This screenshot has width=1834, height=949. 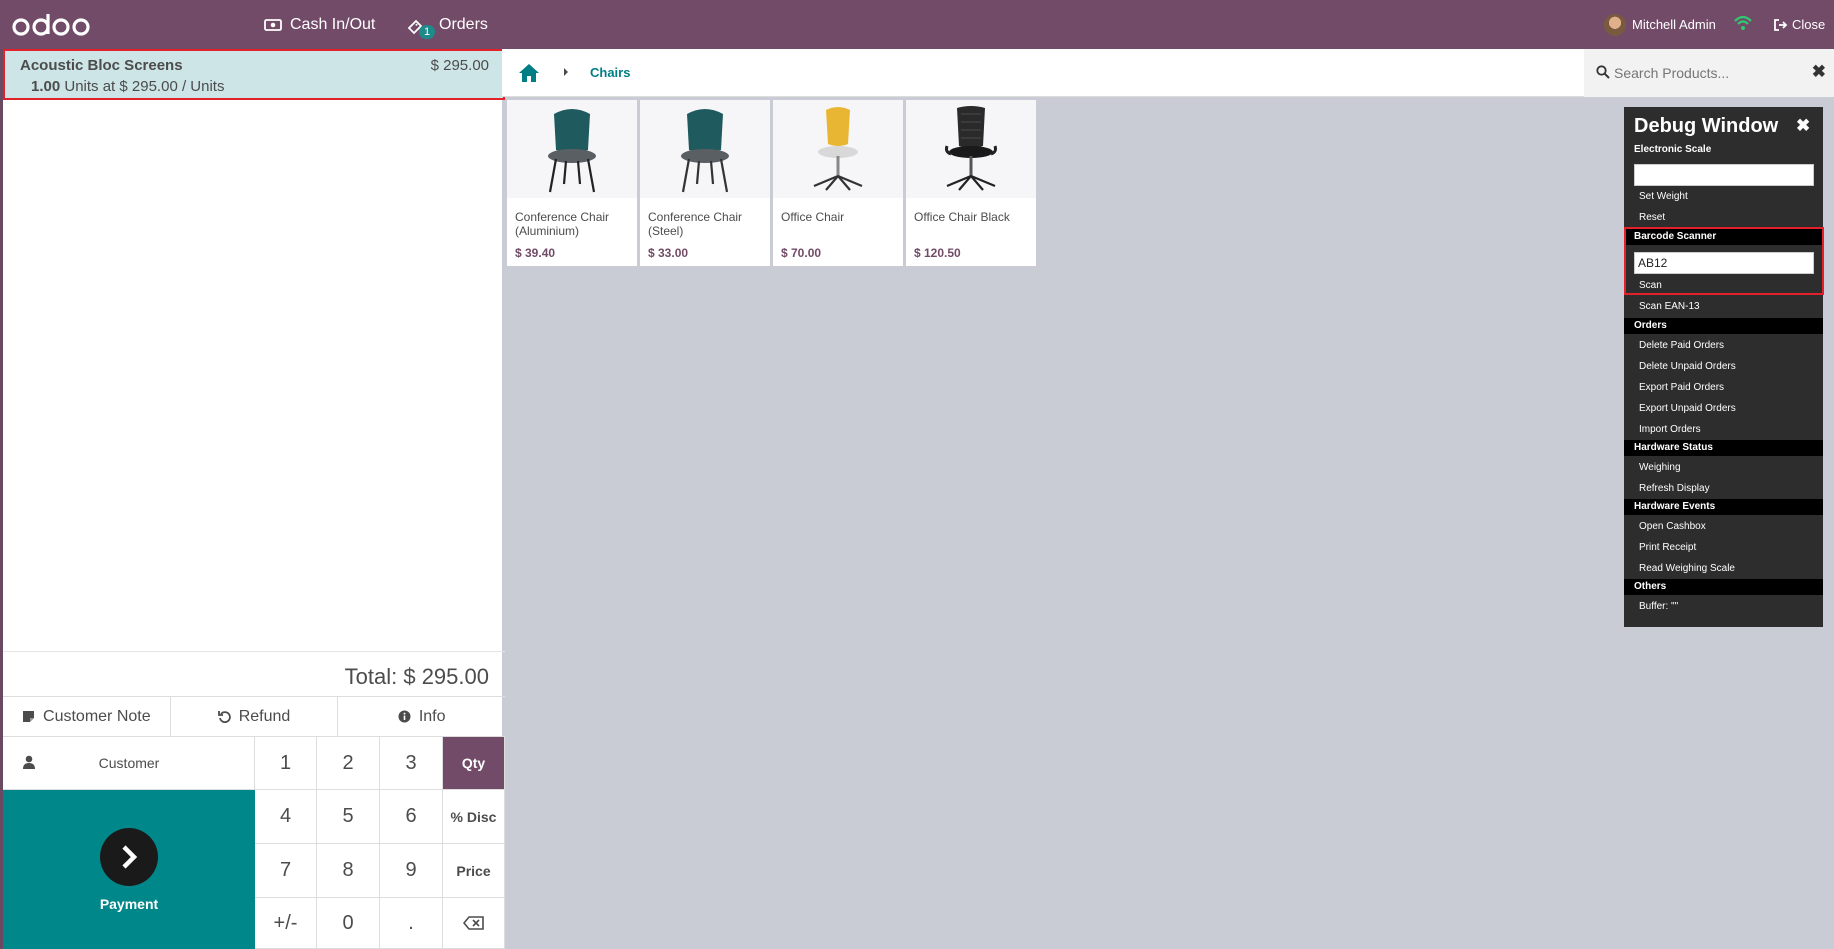 What do you see at coordinates (1781, 24) in the screenshot?
I see `sign-out-icon` at bounding box center [1781, 24].